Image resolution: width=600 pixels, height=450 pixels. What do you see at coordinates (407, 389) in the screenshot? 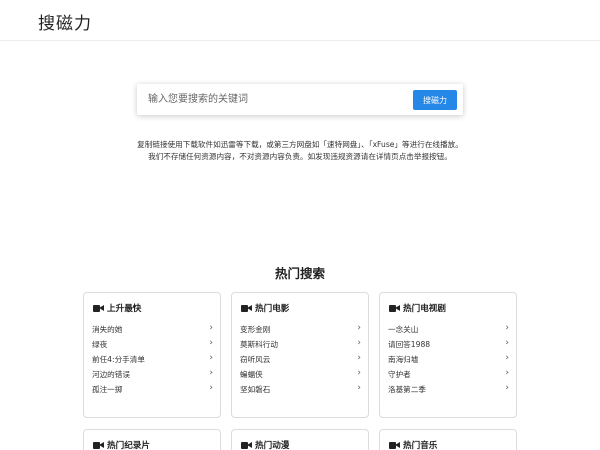
I see `item-label: 洛基第二季` at bounding box center [407, 389].